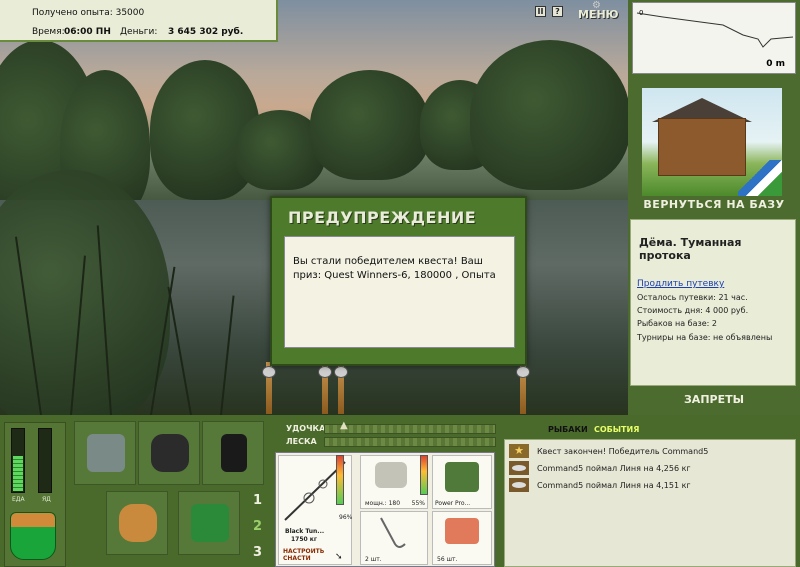 The width and height of the screenshot is (800, 567). Describe the element at coordinates (424, 475) in the screenshot. I see `reel-condition-bar` at that location.